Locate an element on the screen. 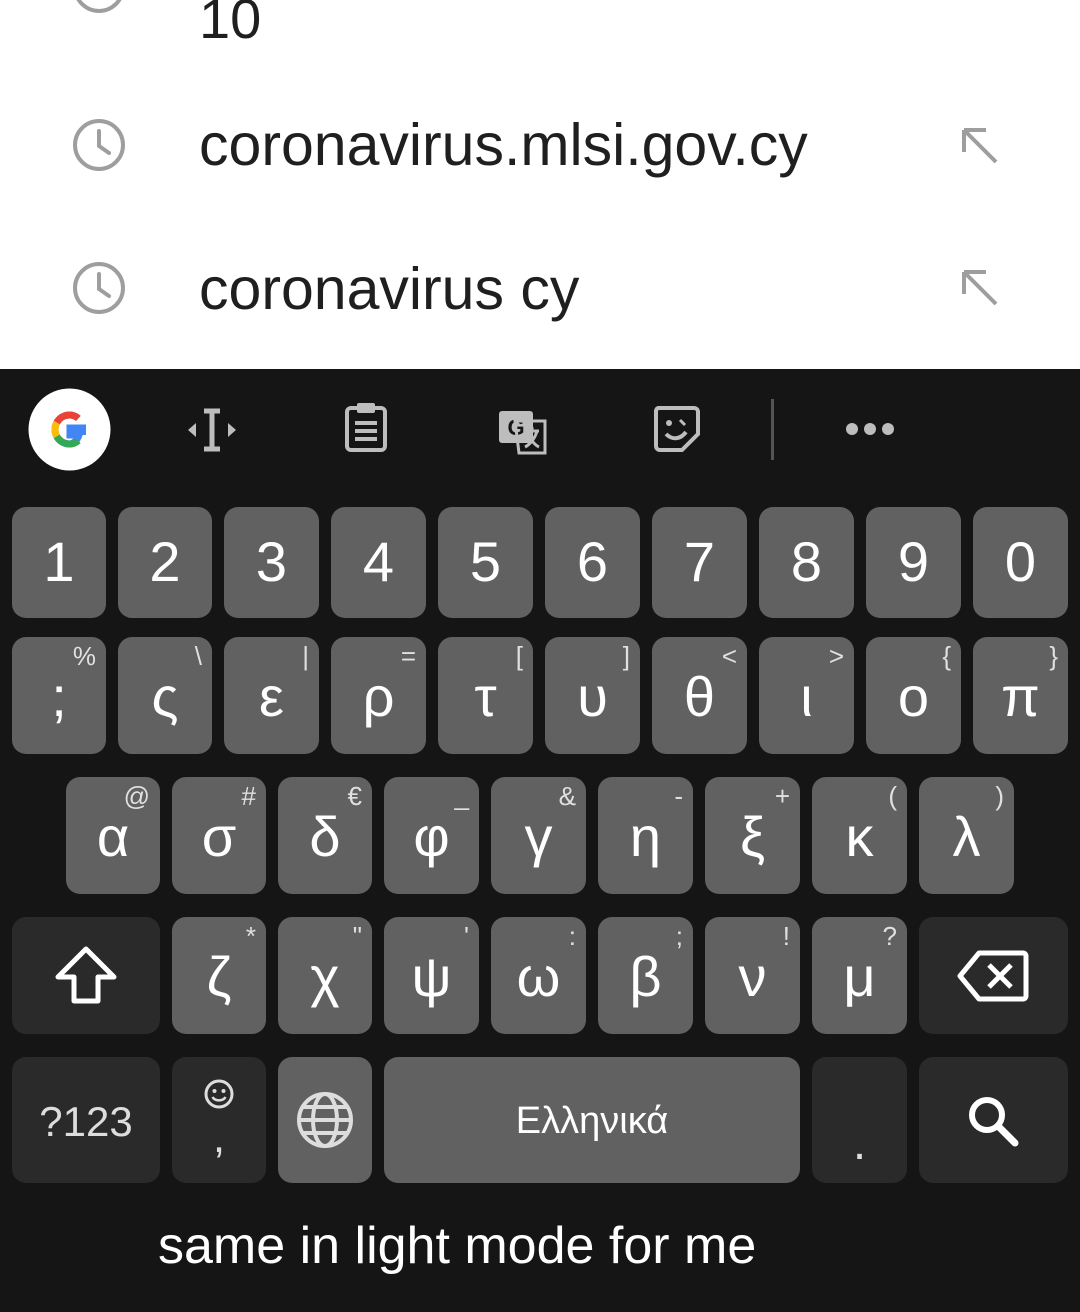 The width and height of the screenshot is (1080, 1312). key-6: 6 is located at coordinates (592, 562).